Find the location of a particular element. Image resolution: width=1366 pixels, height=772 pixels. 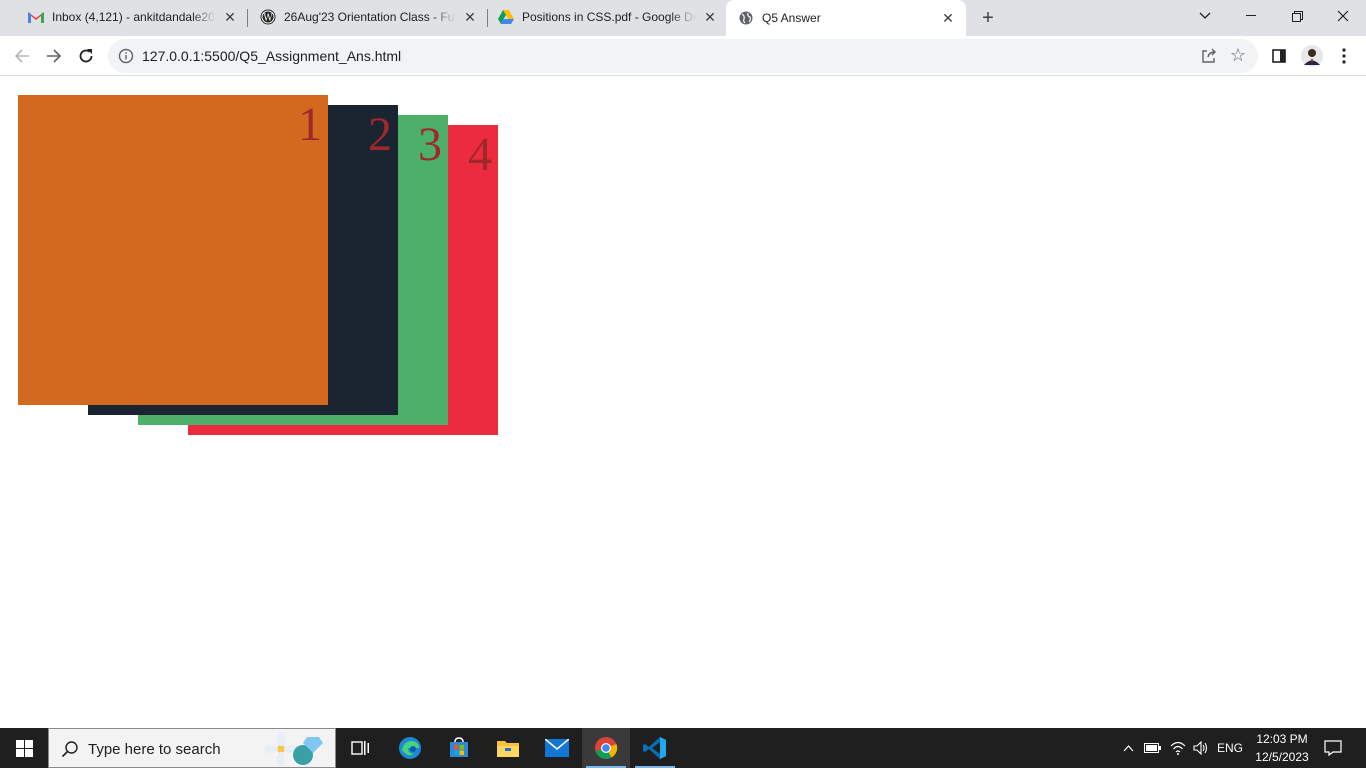

box-number: 4 is located at coordinates (480, 154).